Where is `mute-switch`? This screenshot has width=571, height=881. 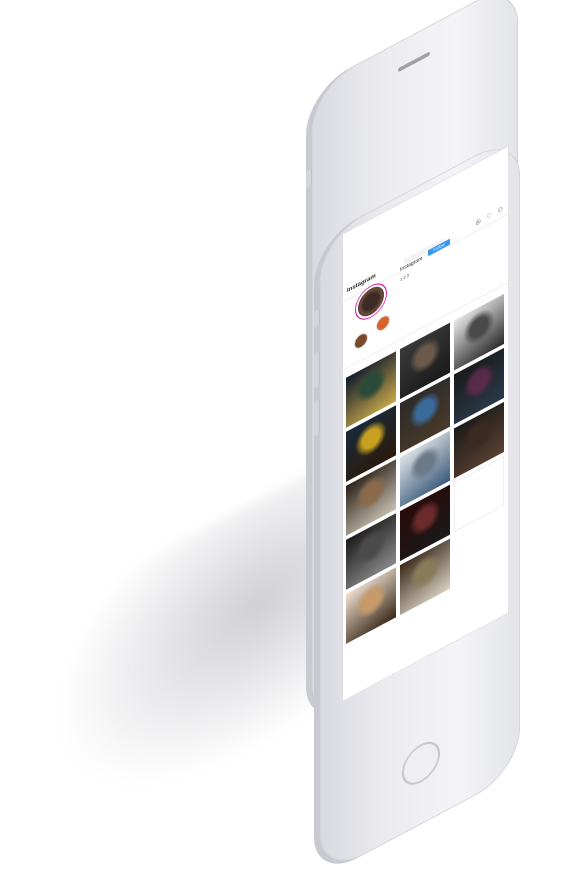
mute-switch is located at coordinates (317, 319).